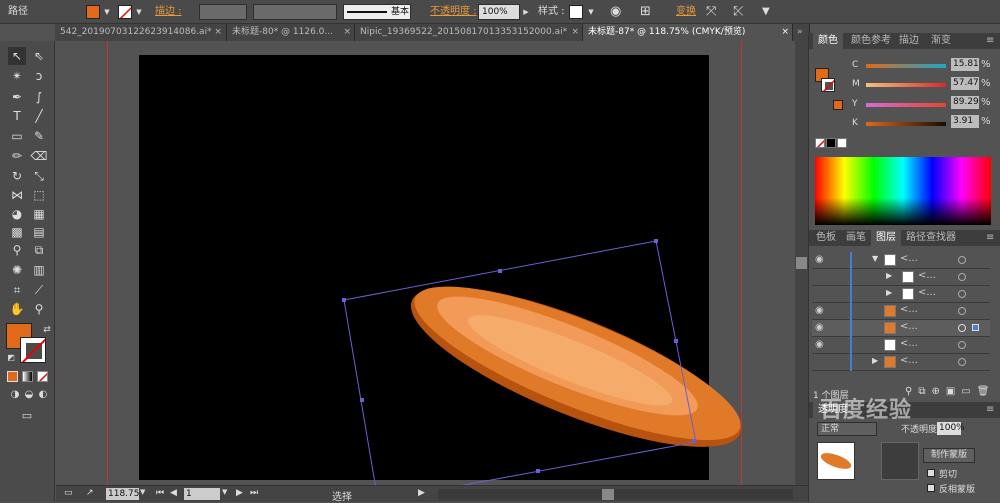  I want to click on tab-document-1: 542_20190703122623914086.ai* ×, so click(141, 32).